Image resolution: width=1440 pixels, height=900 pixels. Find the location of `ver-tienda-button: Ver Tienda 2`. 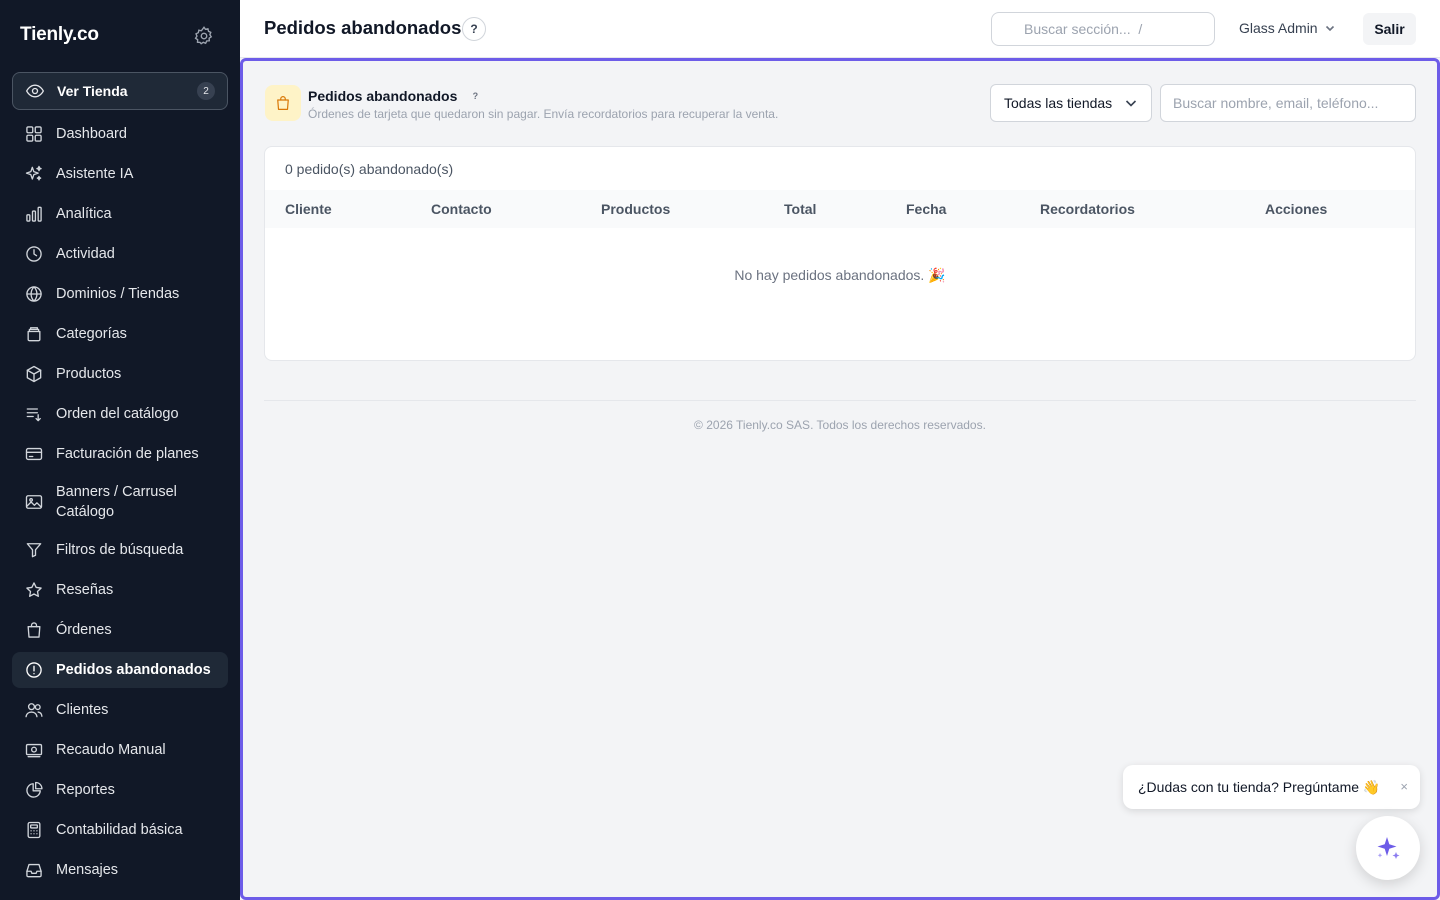

ver-tienda-button: Ver Tienda 2 is located at coordinates (120, 91).